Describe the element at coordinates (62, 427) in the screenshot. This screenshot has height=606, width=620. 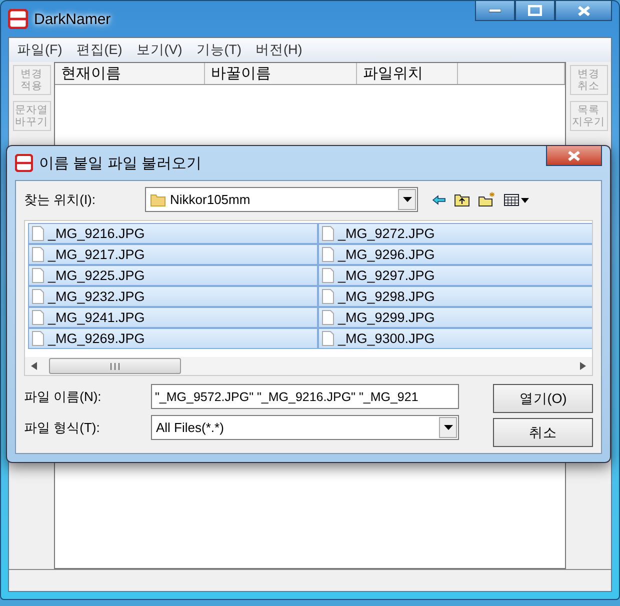
I see `file-type-label: 파일 형식(T):` at that location.